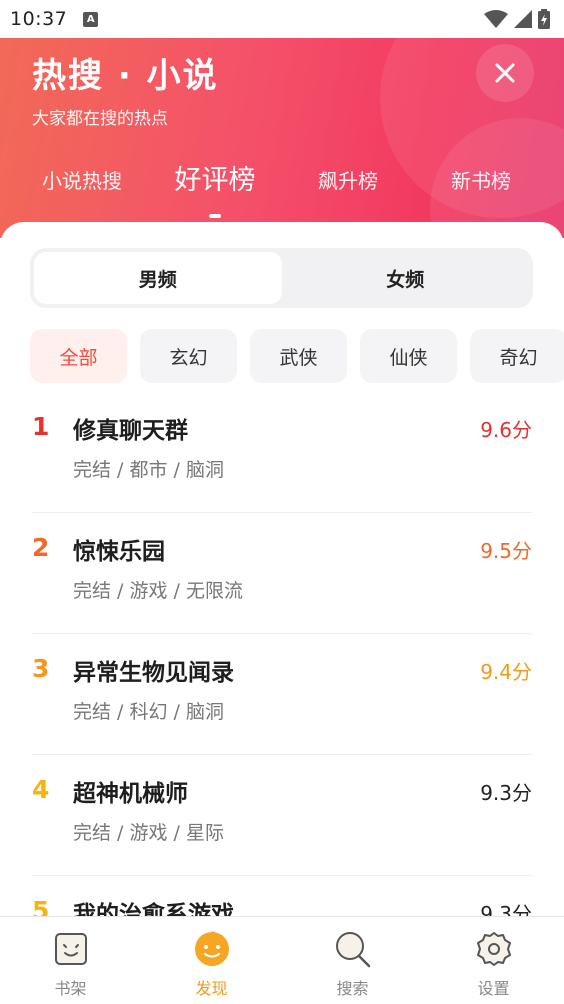 The height and width of the screenshot is (1004, 564). Describe the element at coordinates (158, 278) in the screenshot. I see `gender-tab-male: 男频` at that location.